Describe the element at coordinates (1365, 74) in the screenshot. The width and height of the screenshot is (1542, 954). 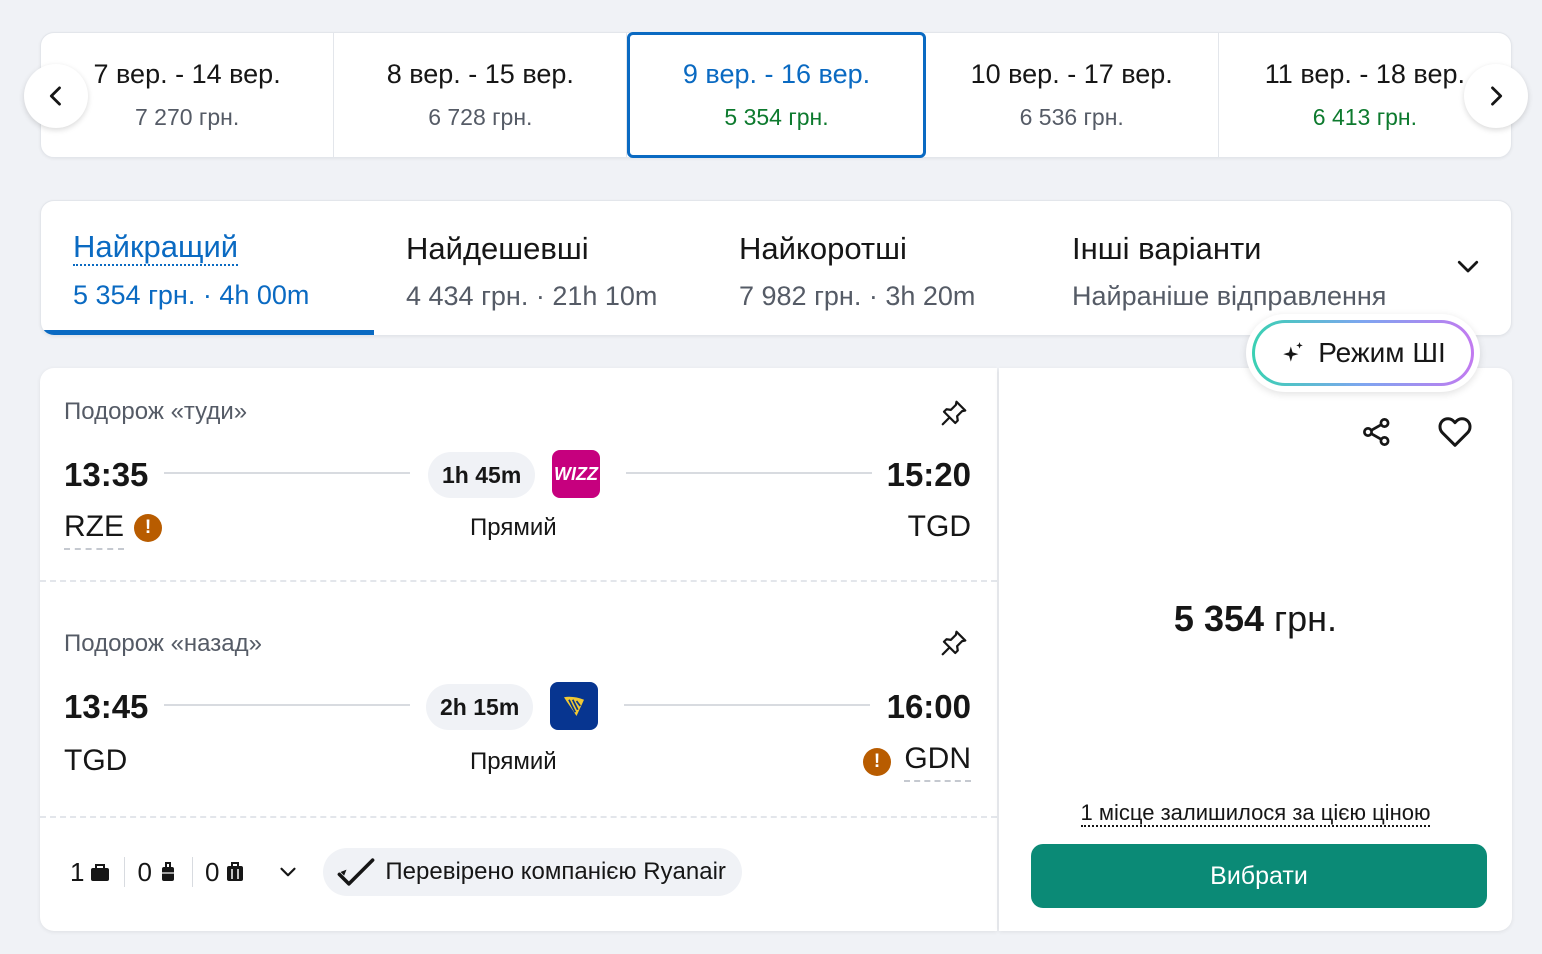
I see `date-range: 11 вер. - 18 вер.` at that location.